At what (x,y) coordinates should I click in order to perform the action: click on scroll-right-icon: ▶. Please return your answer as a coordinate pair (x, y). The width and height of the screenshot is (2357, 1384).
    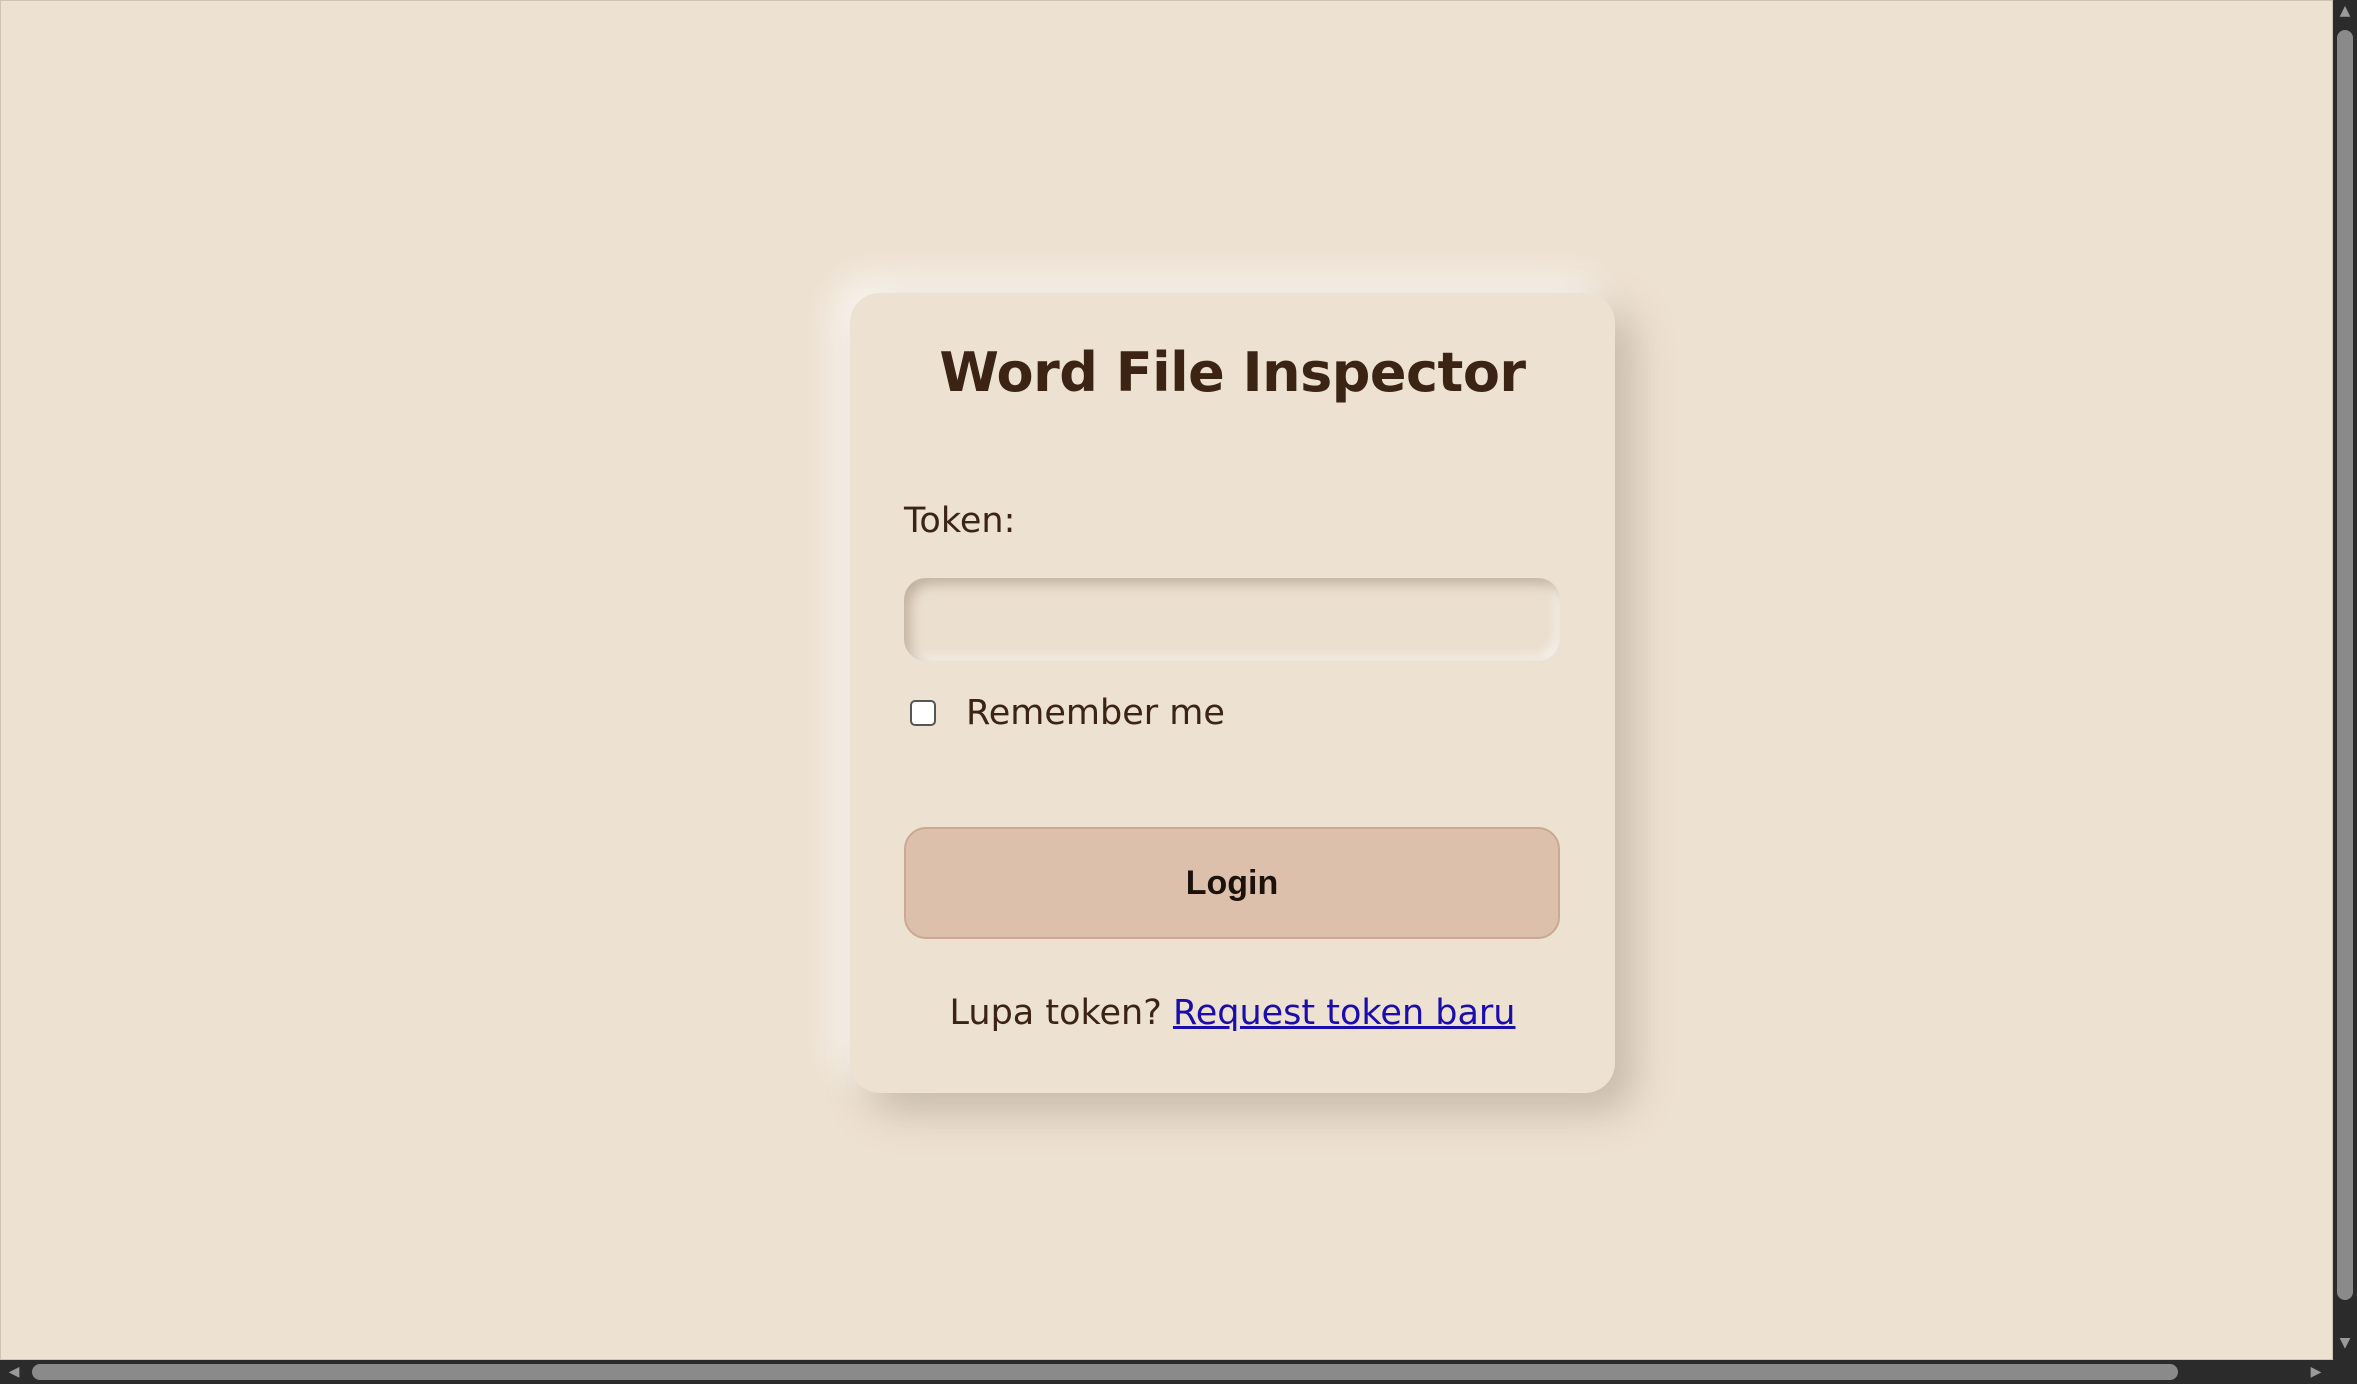
    Looking at the image, I should click on (2316, 1372).